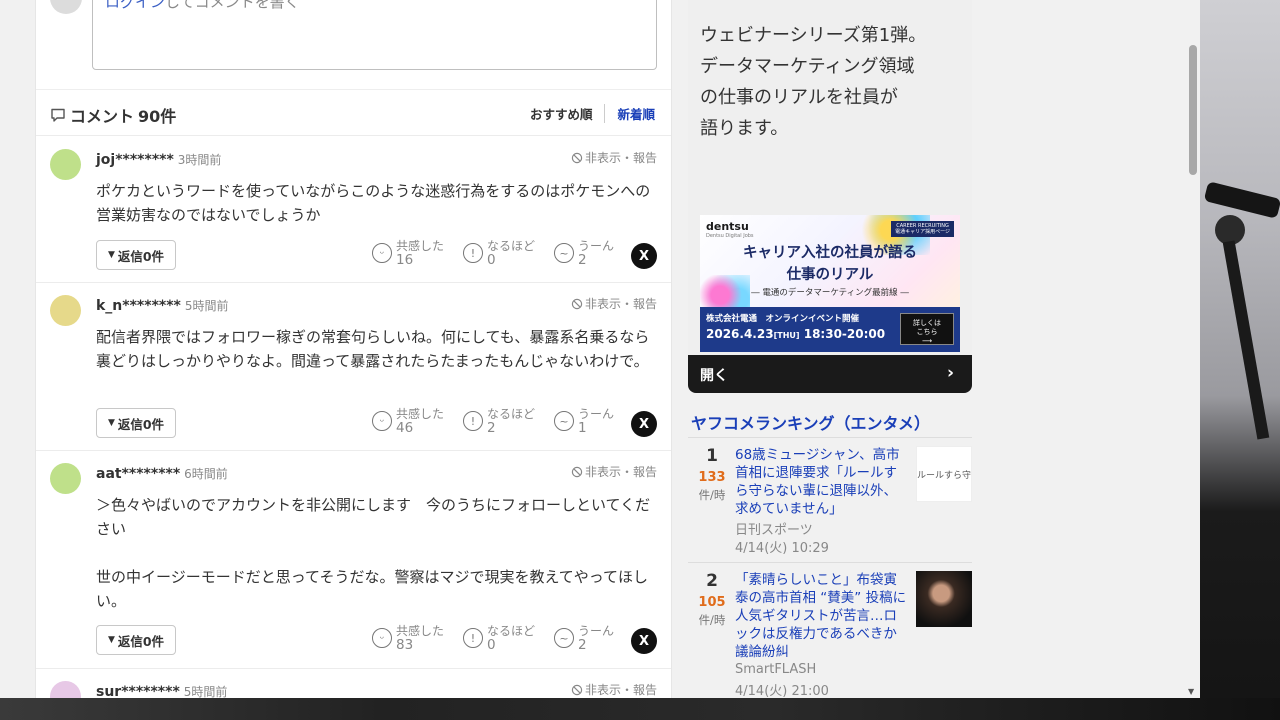 This screenshot has height=720, width=1280. What do you see at coordinates (568, 113) in the screenshot?
I see `sort-recommended: おすすめ順` at bounding box center [568, 113].